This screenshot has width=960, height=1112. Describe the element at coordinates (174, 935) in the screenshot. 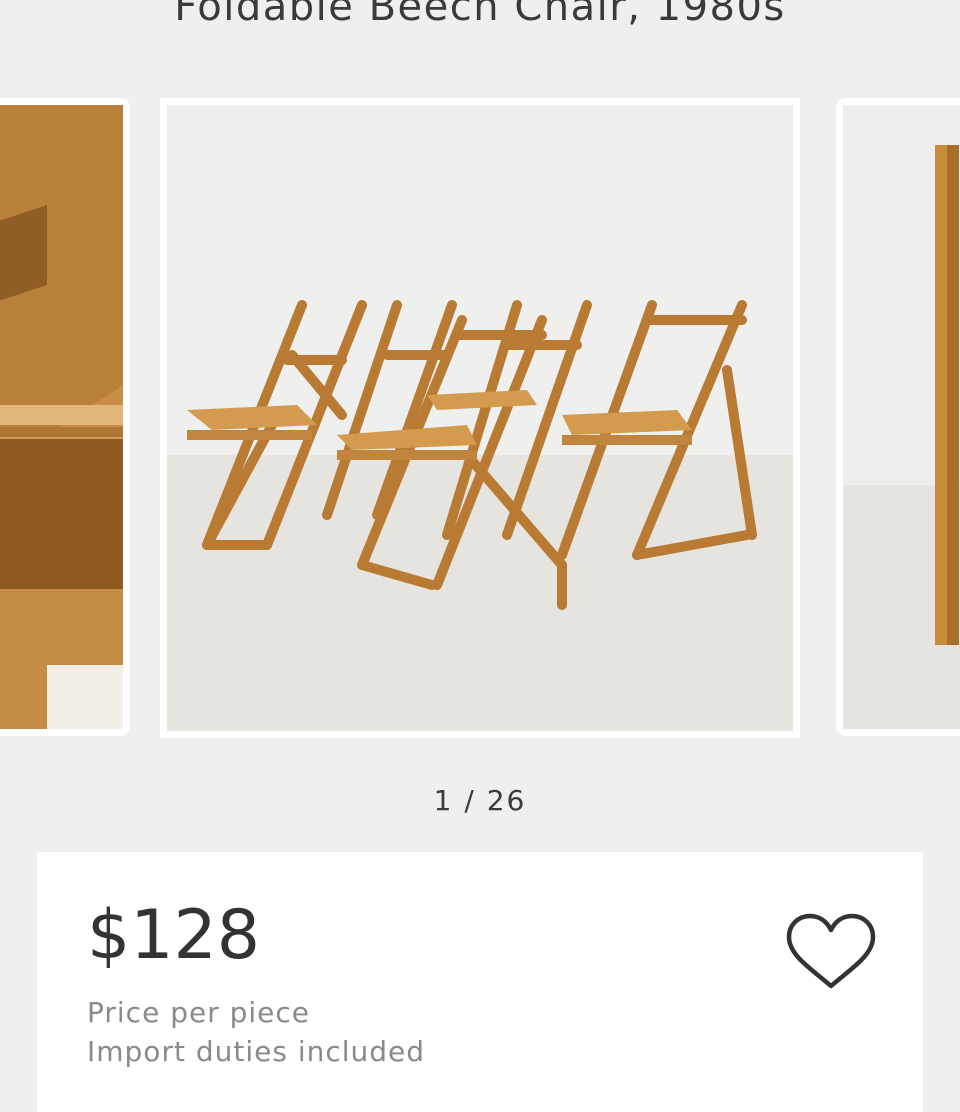

I see `price-value: $128` at that location.